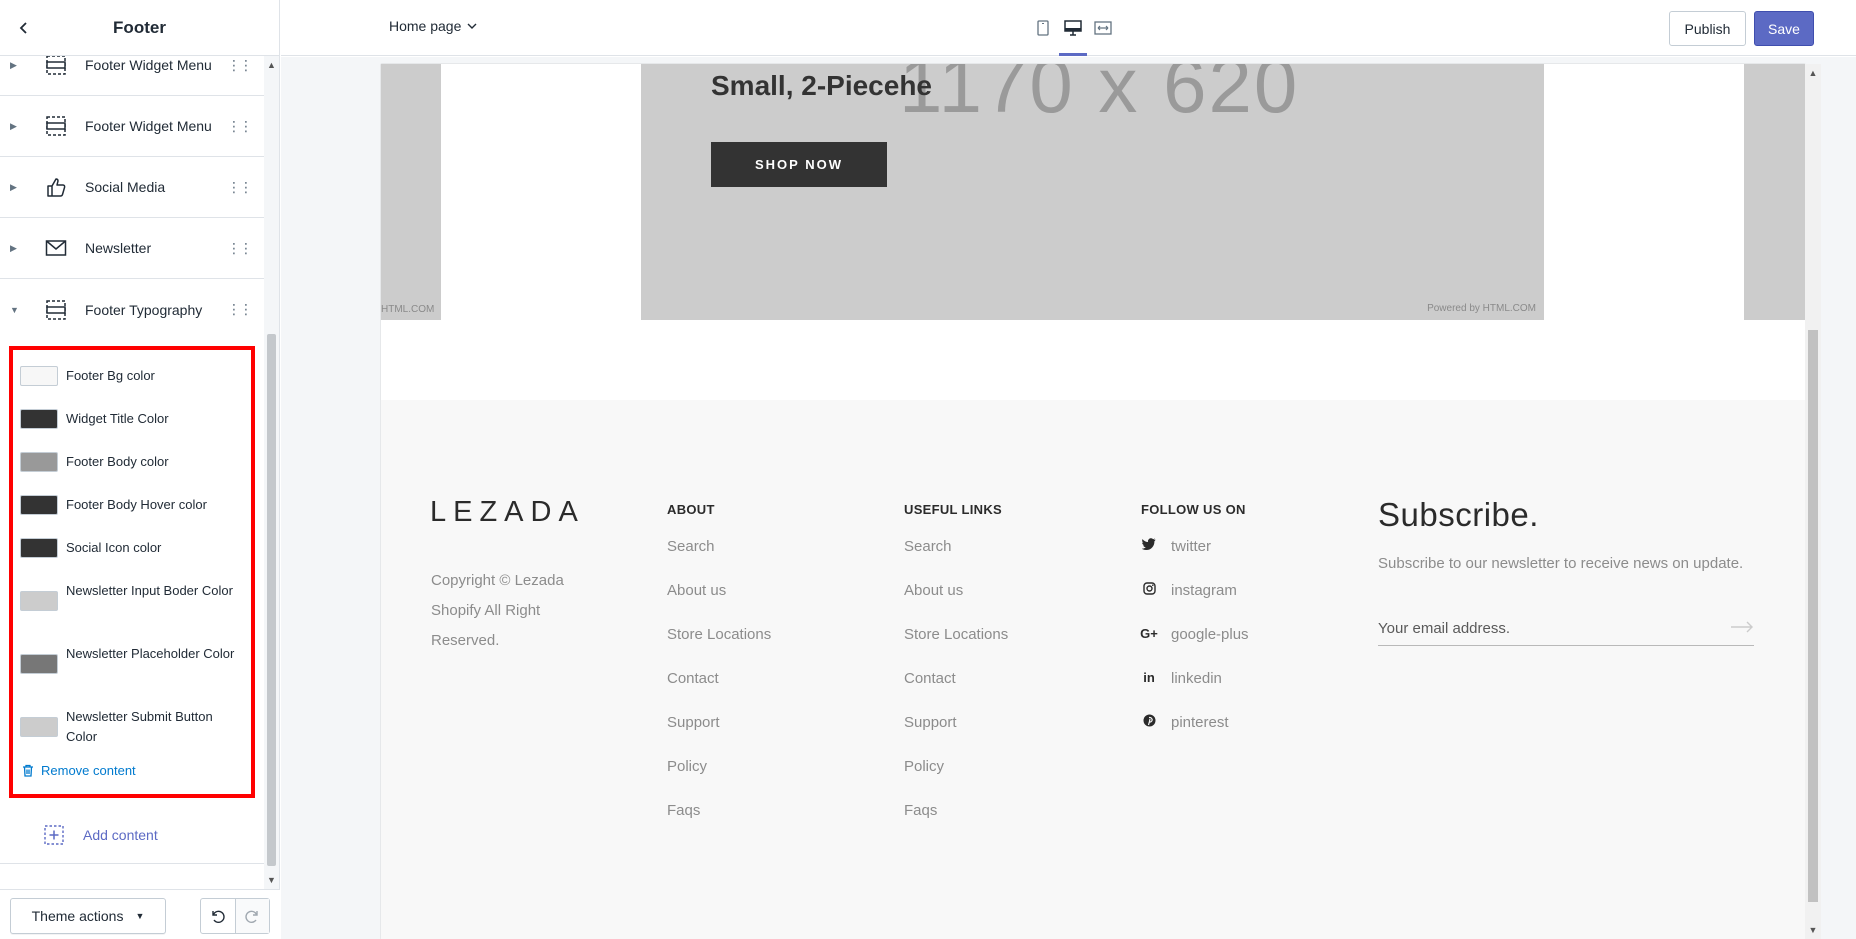 The width and height of the screenshot is (1856, 939). I want to click on page-selector: Home page, so click(433, 26).